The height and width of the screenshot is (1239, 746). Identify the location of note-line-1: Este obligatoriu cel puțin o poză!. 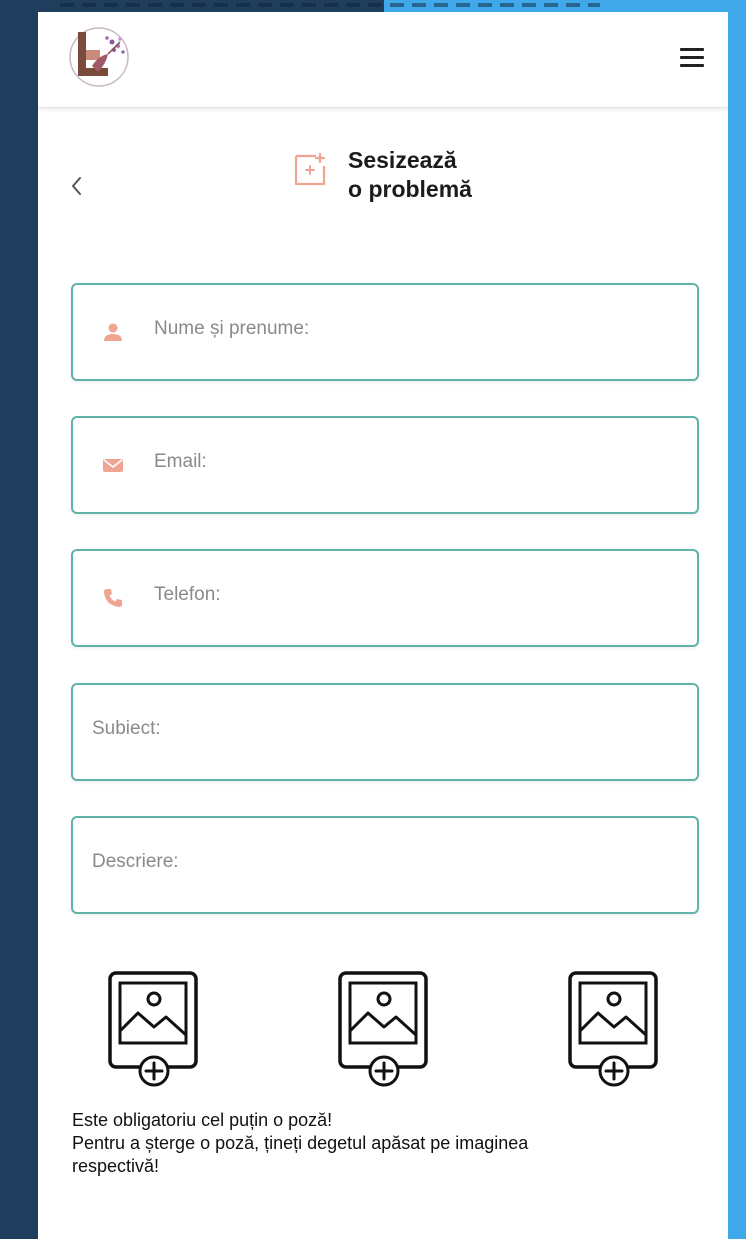
(202, 1120).